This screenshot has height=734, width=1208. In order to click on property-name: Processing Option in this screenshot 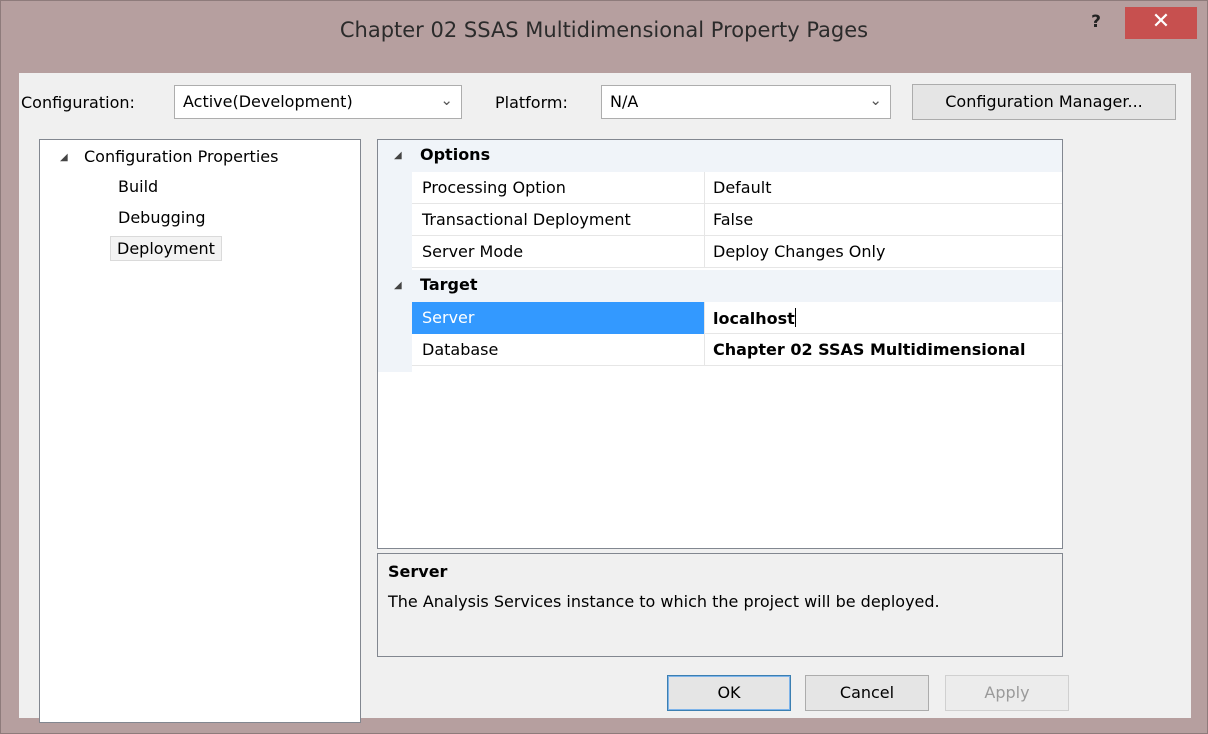, I will do `click(558, 188)`.